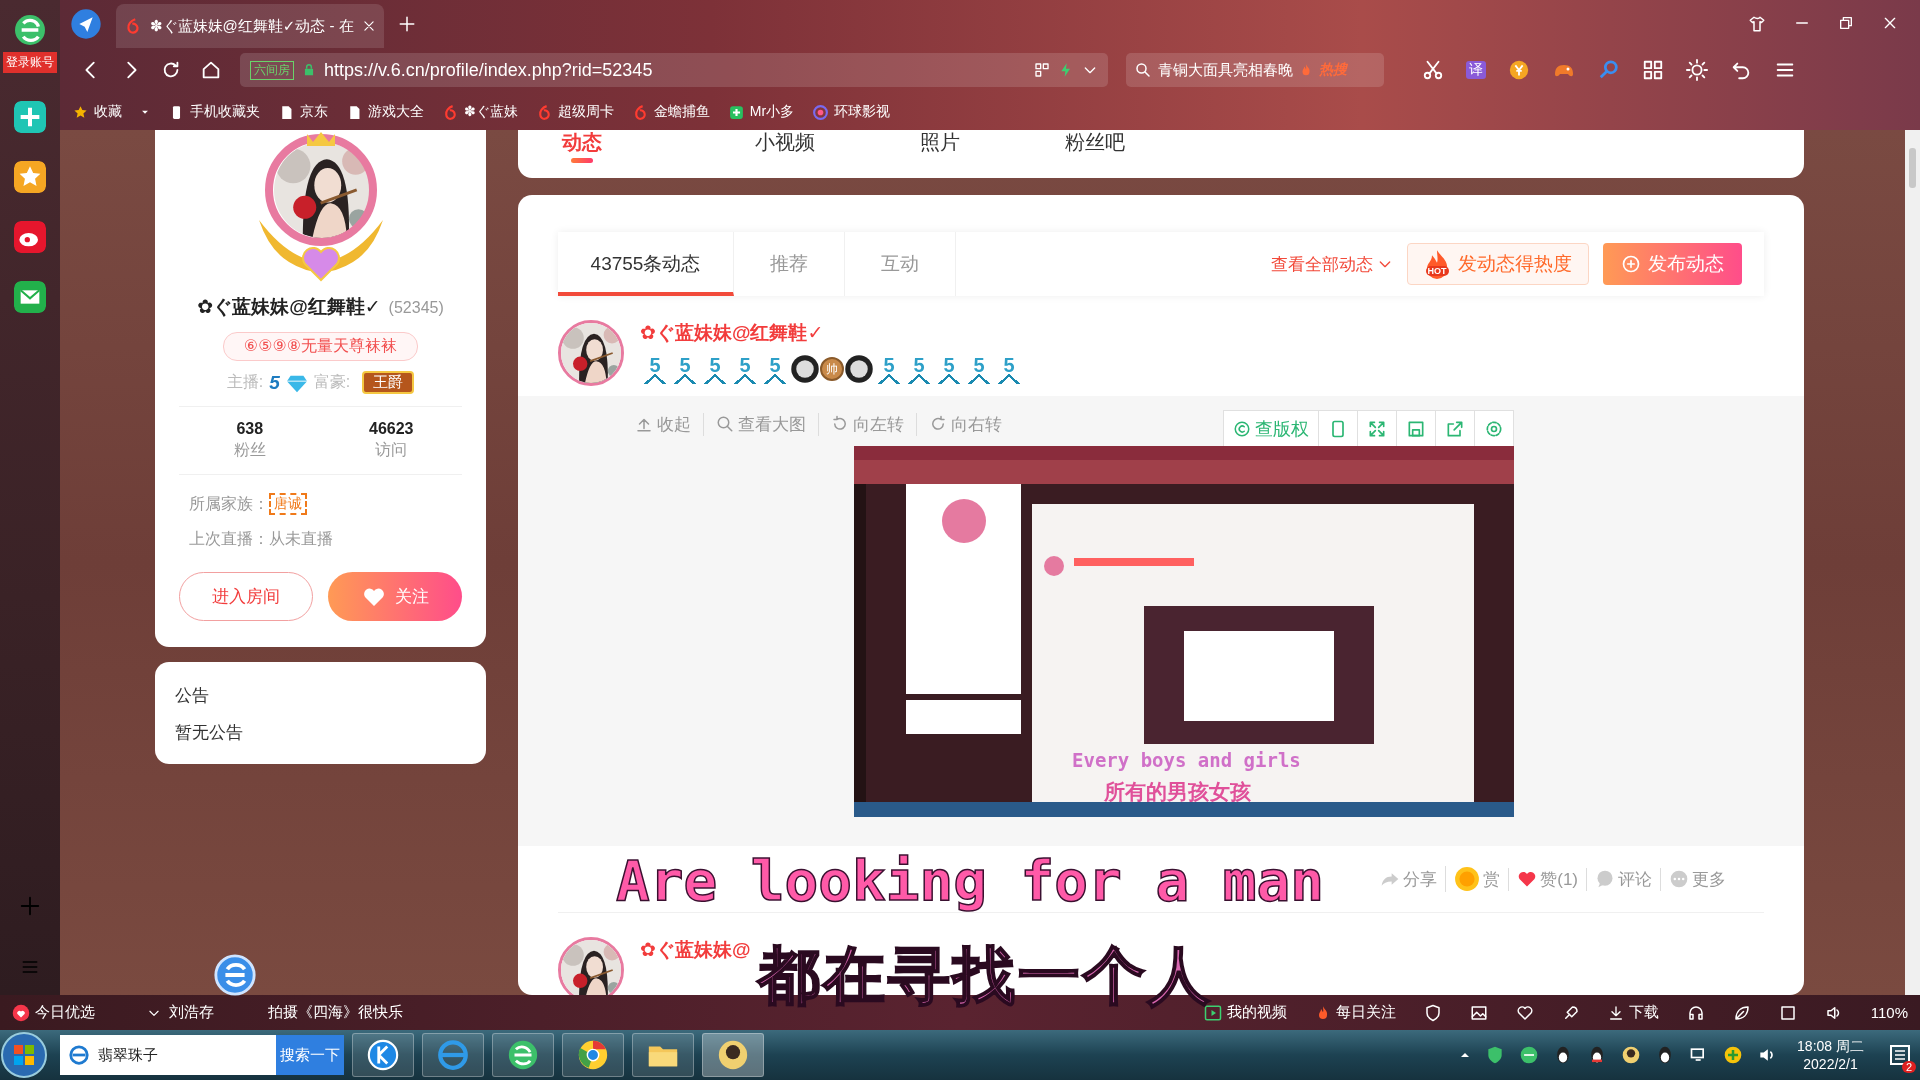 The image size is (1920, 1080). I want to click on fullscreen-icon, so click(1377, 429).